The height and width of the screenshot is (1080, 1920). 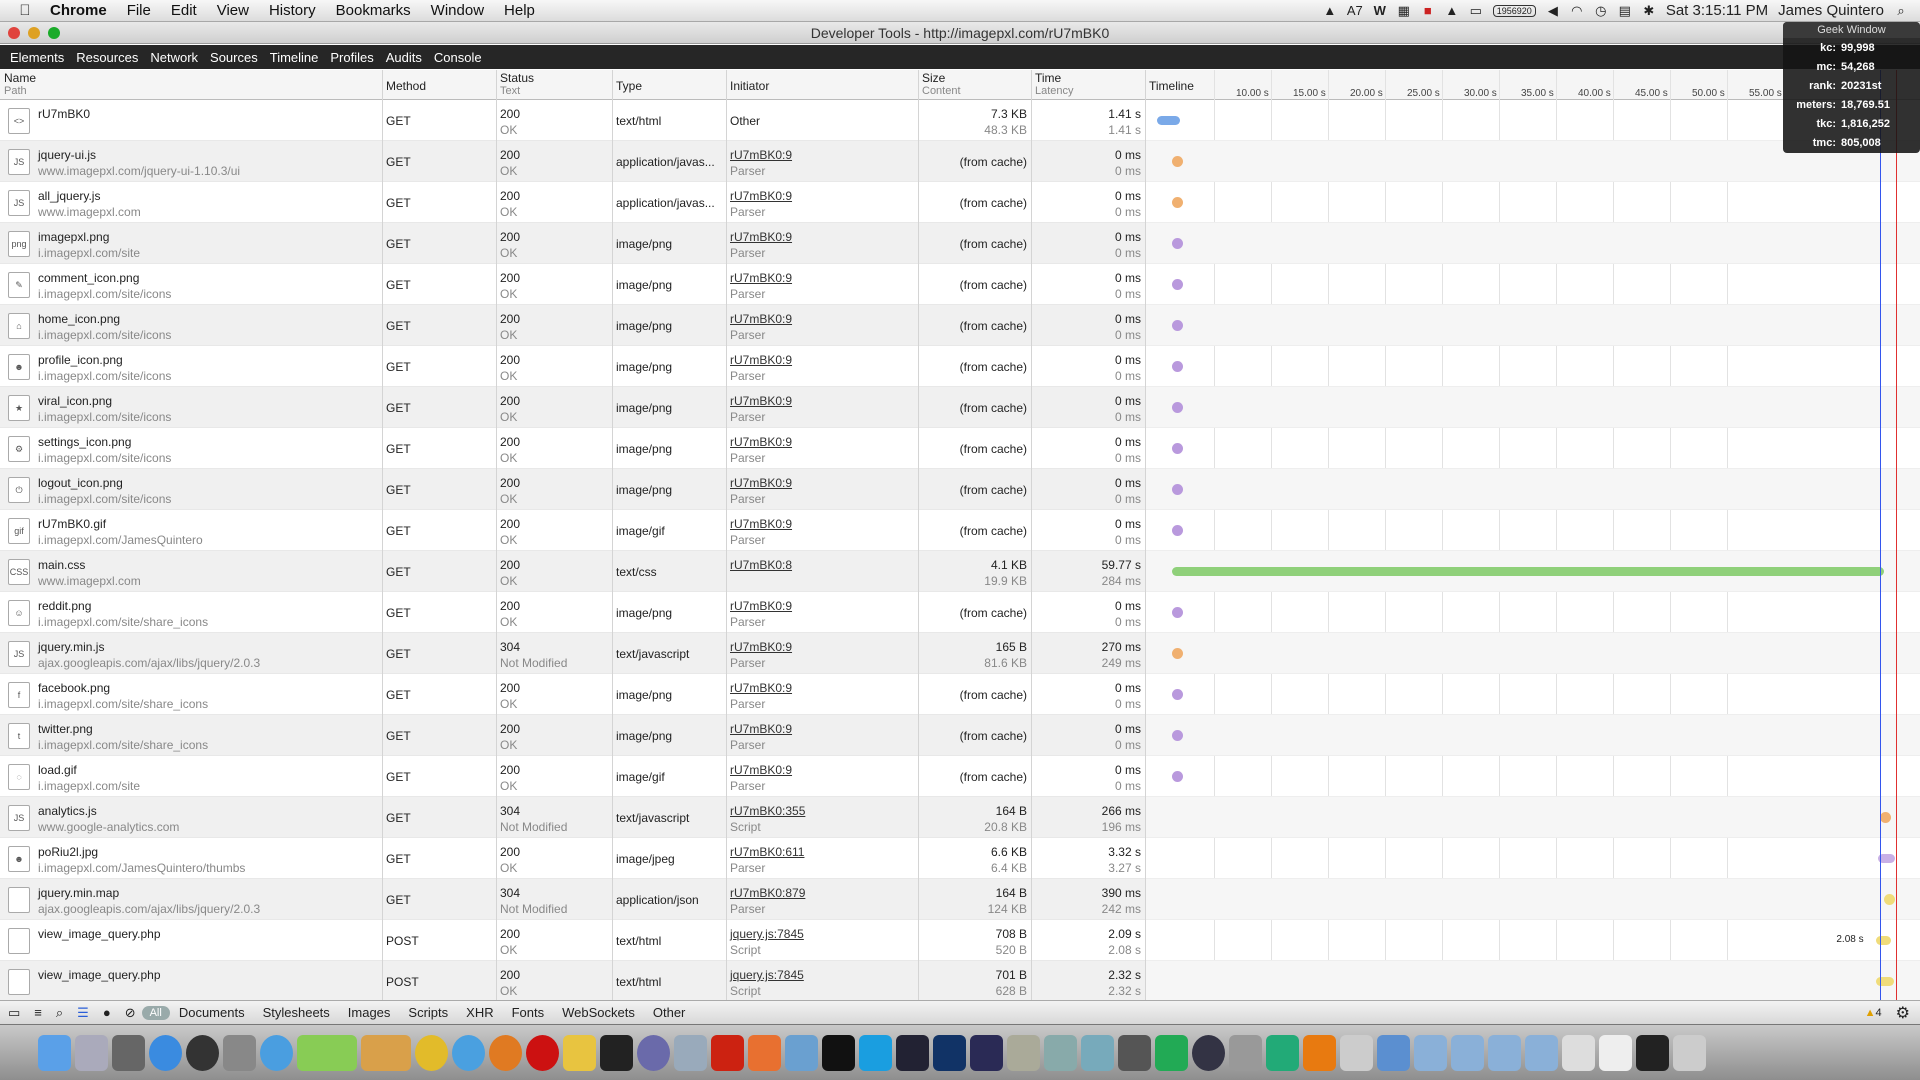 What do you see at coordinates (107, 1013) in the screenshot?
I see `record-icon: ●` at bounding box center [107, 1013].